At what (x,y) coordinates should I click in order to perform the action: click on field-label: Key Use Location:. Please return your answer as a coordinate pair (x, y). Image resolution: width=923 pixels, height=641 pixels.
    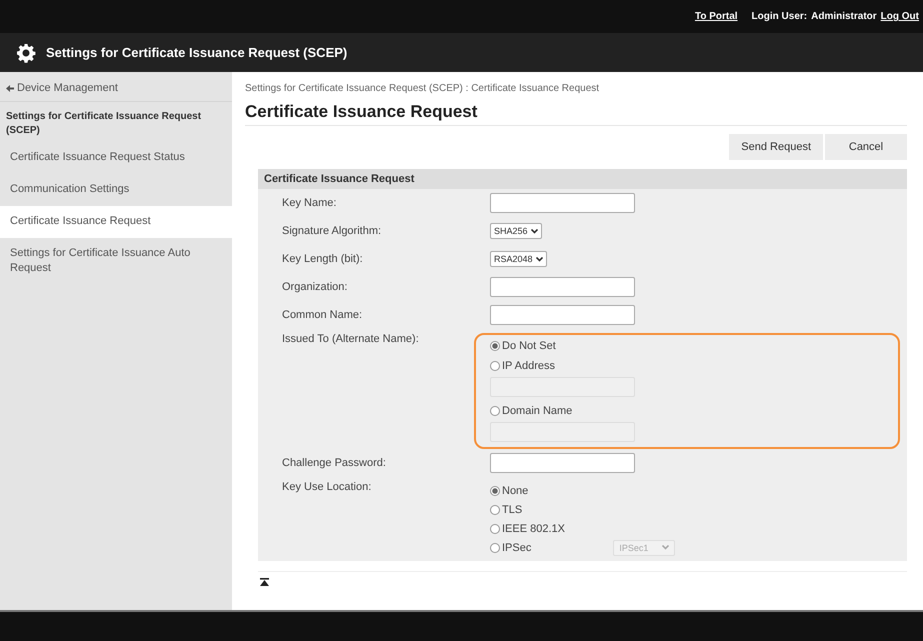
    Looking at the image, I should click on (327, 487).